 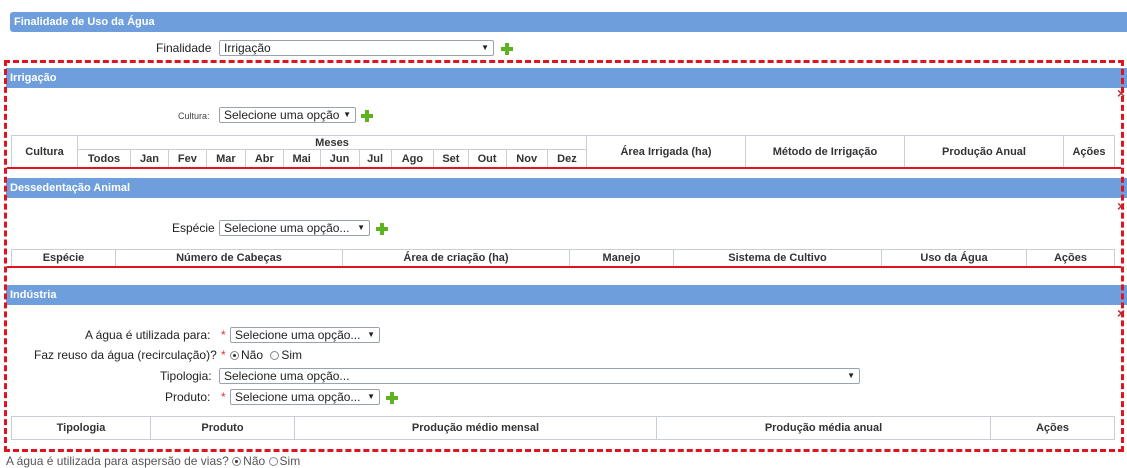 What do you see at coordinates (234, 355) in the screenshot?
I see `reuso-nao-radio` at bounding box center [234, 355].